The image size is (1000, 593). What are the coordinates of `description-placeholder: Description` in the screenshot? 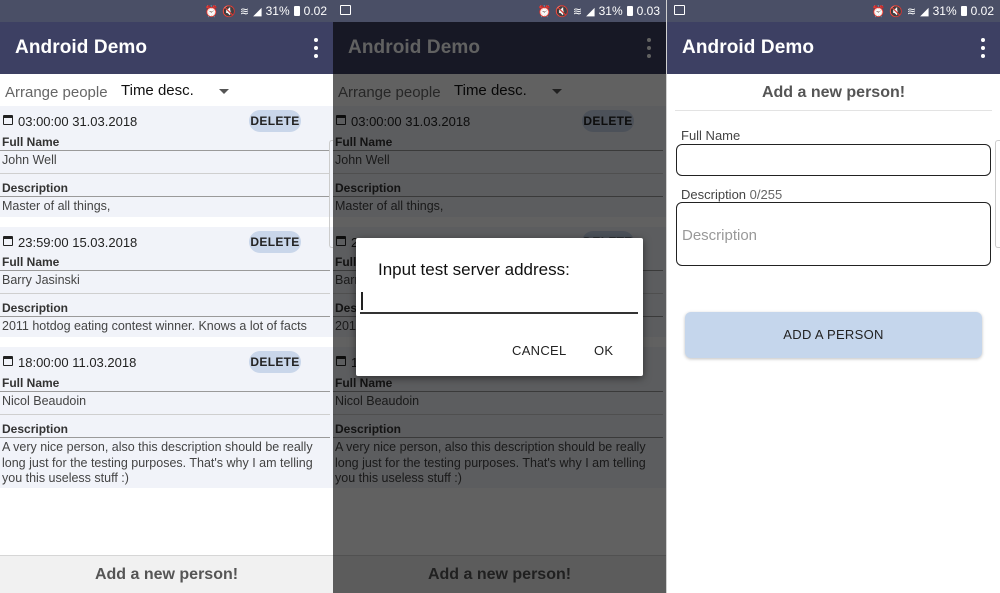 It's located at (720, 235).